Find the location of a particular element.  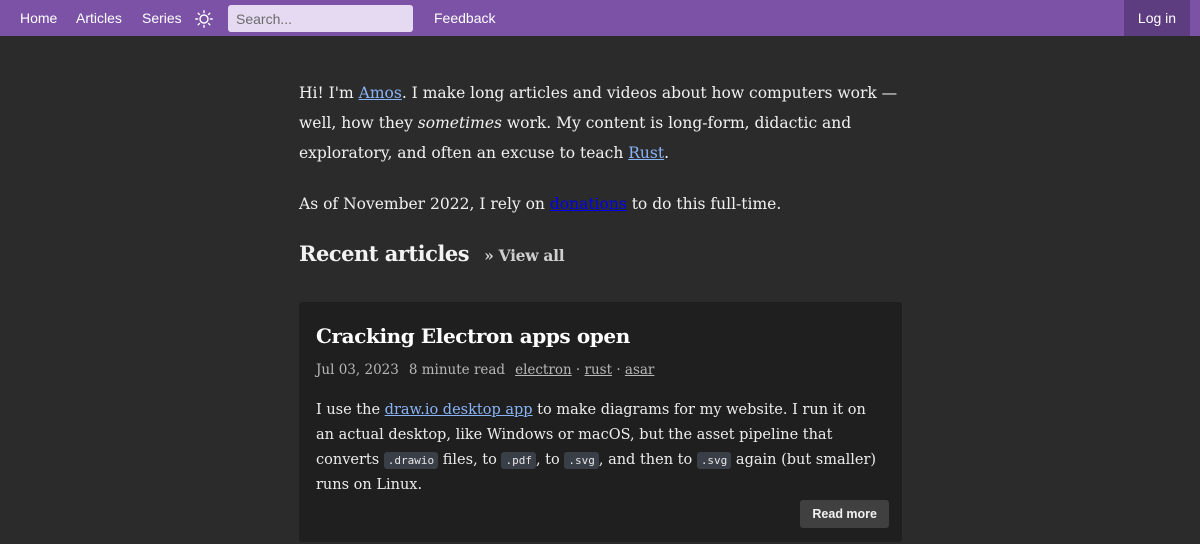

excerpt-text: , to is located at coordinates (550, 460).